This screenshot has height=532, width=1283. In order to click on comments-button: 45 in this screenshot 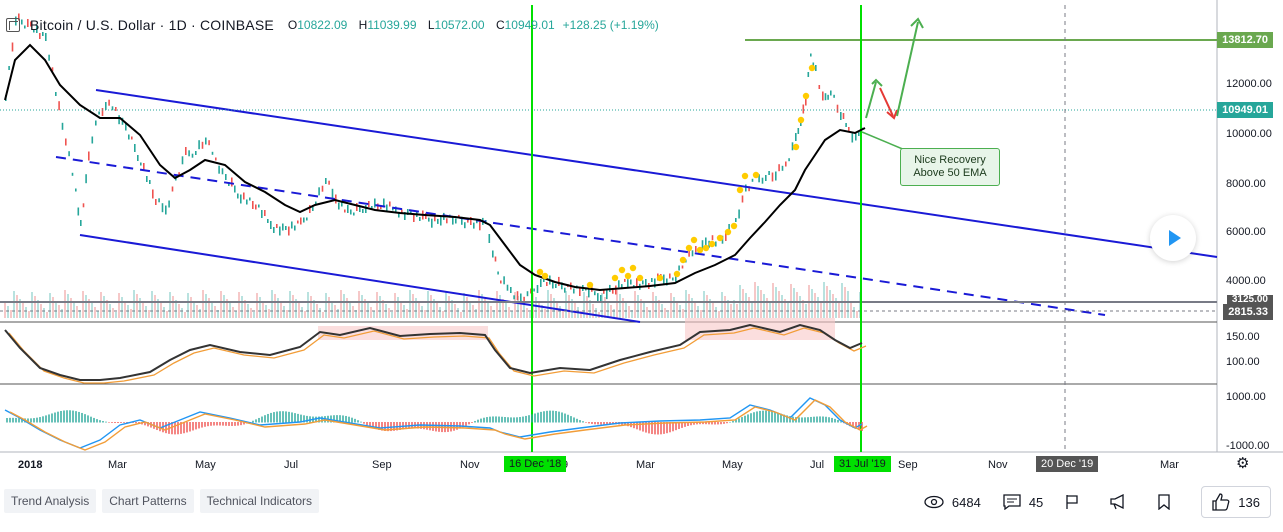, I will do `click(1023, 502)`.